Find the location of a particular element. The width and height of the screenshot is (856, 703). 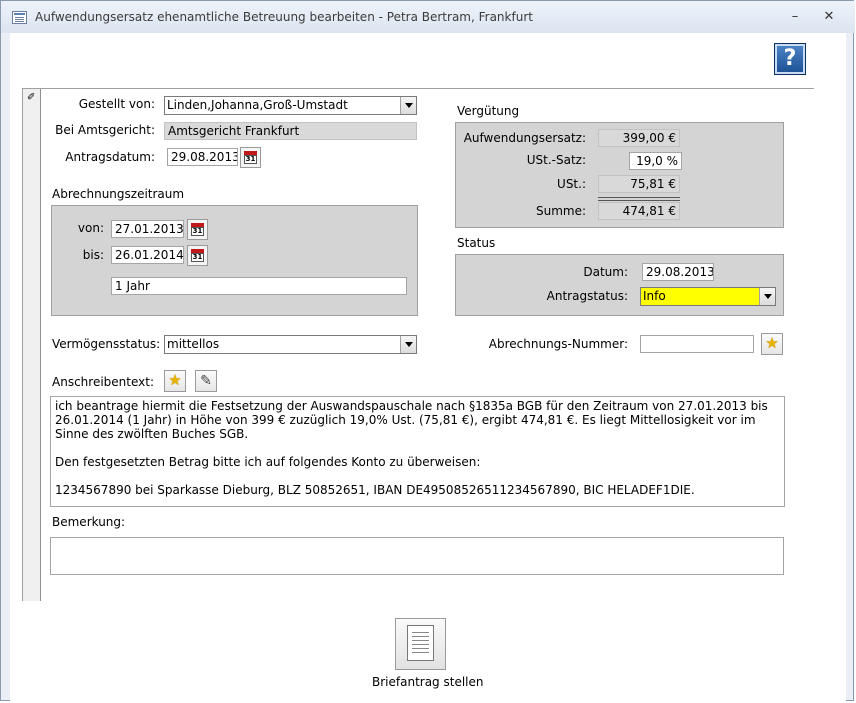

antragsdatum-label: Antragsdatum: is located at coordinates (110, 157).